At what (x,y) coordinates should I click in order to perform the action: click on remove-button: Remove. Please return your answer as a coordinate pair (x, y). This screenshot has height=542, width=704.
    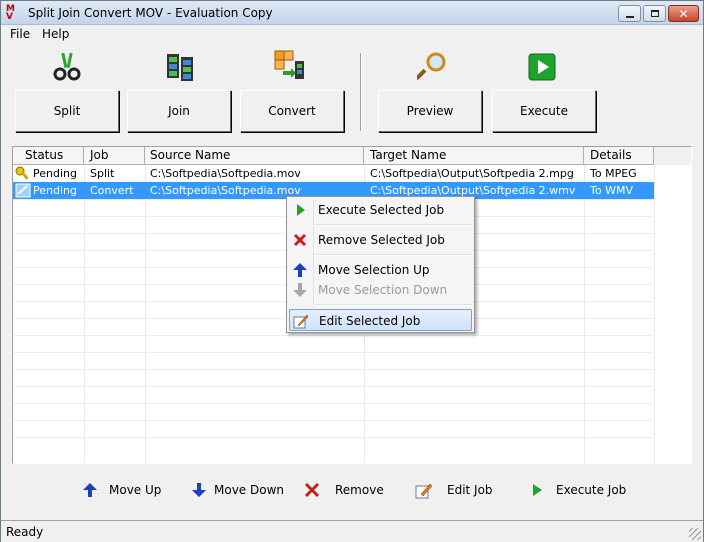
    Looking at the image, I should click on (343, 490).